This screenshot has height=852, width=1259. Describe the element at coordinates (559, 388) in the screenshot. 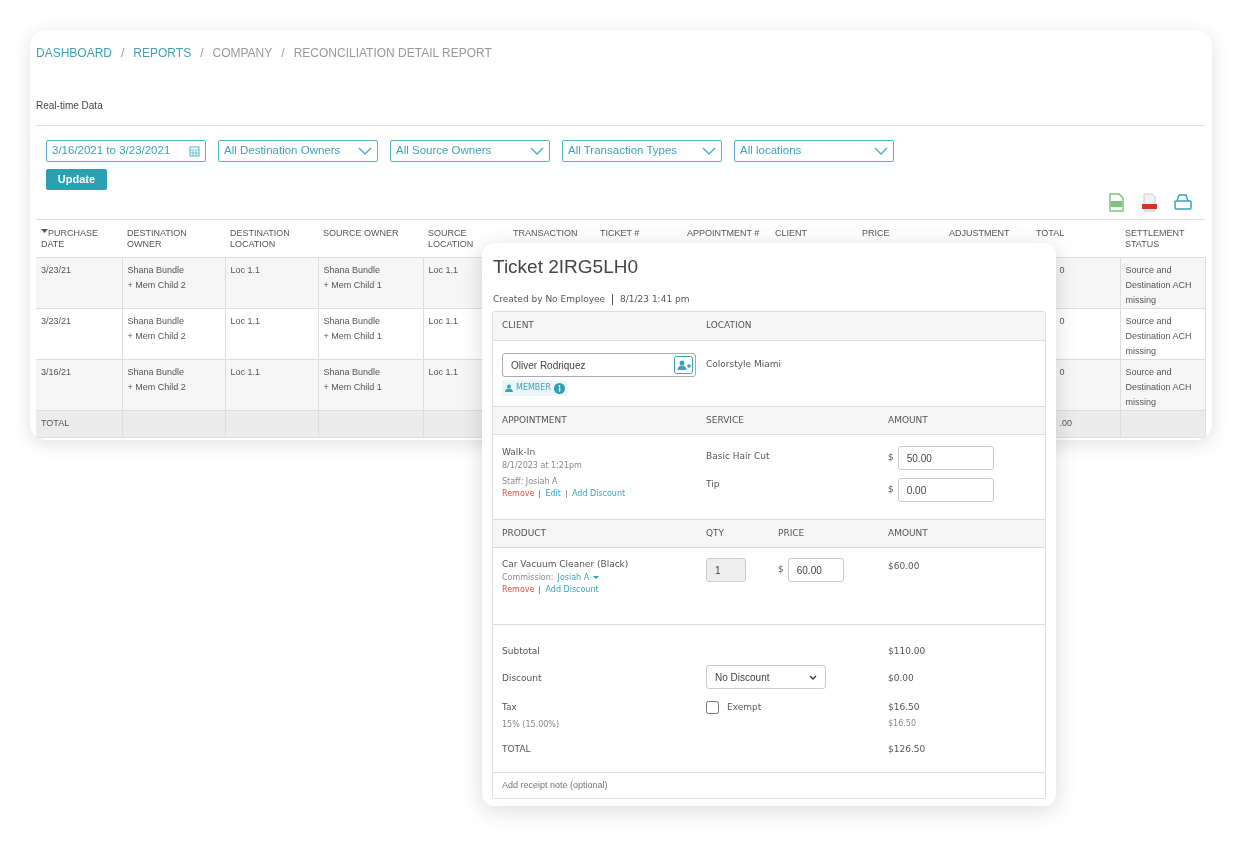

I see `info-icon` at that location.